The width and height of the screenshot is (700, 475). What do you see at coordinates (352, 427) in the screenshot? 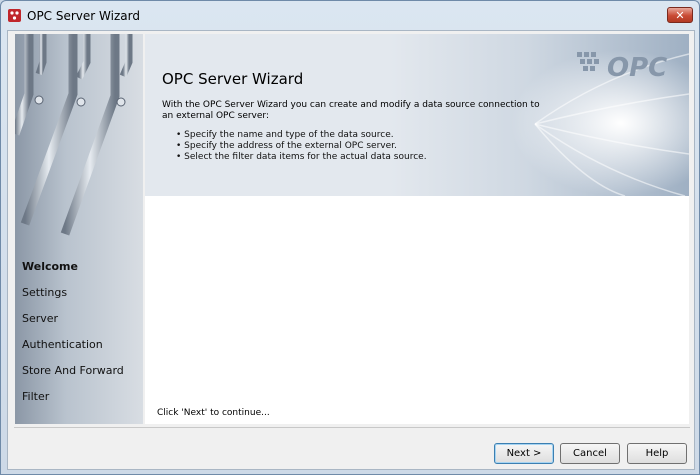
I see `footer-divider` at bounding box center [352, 427].